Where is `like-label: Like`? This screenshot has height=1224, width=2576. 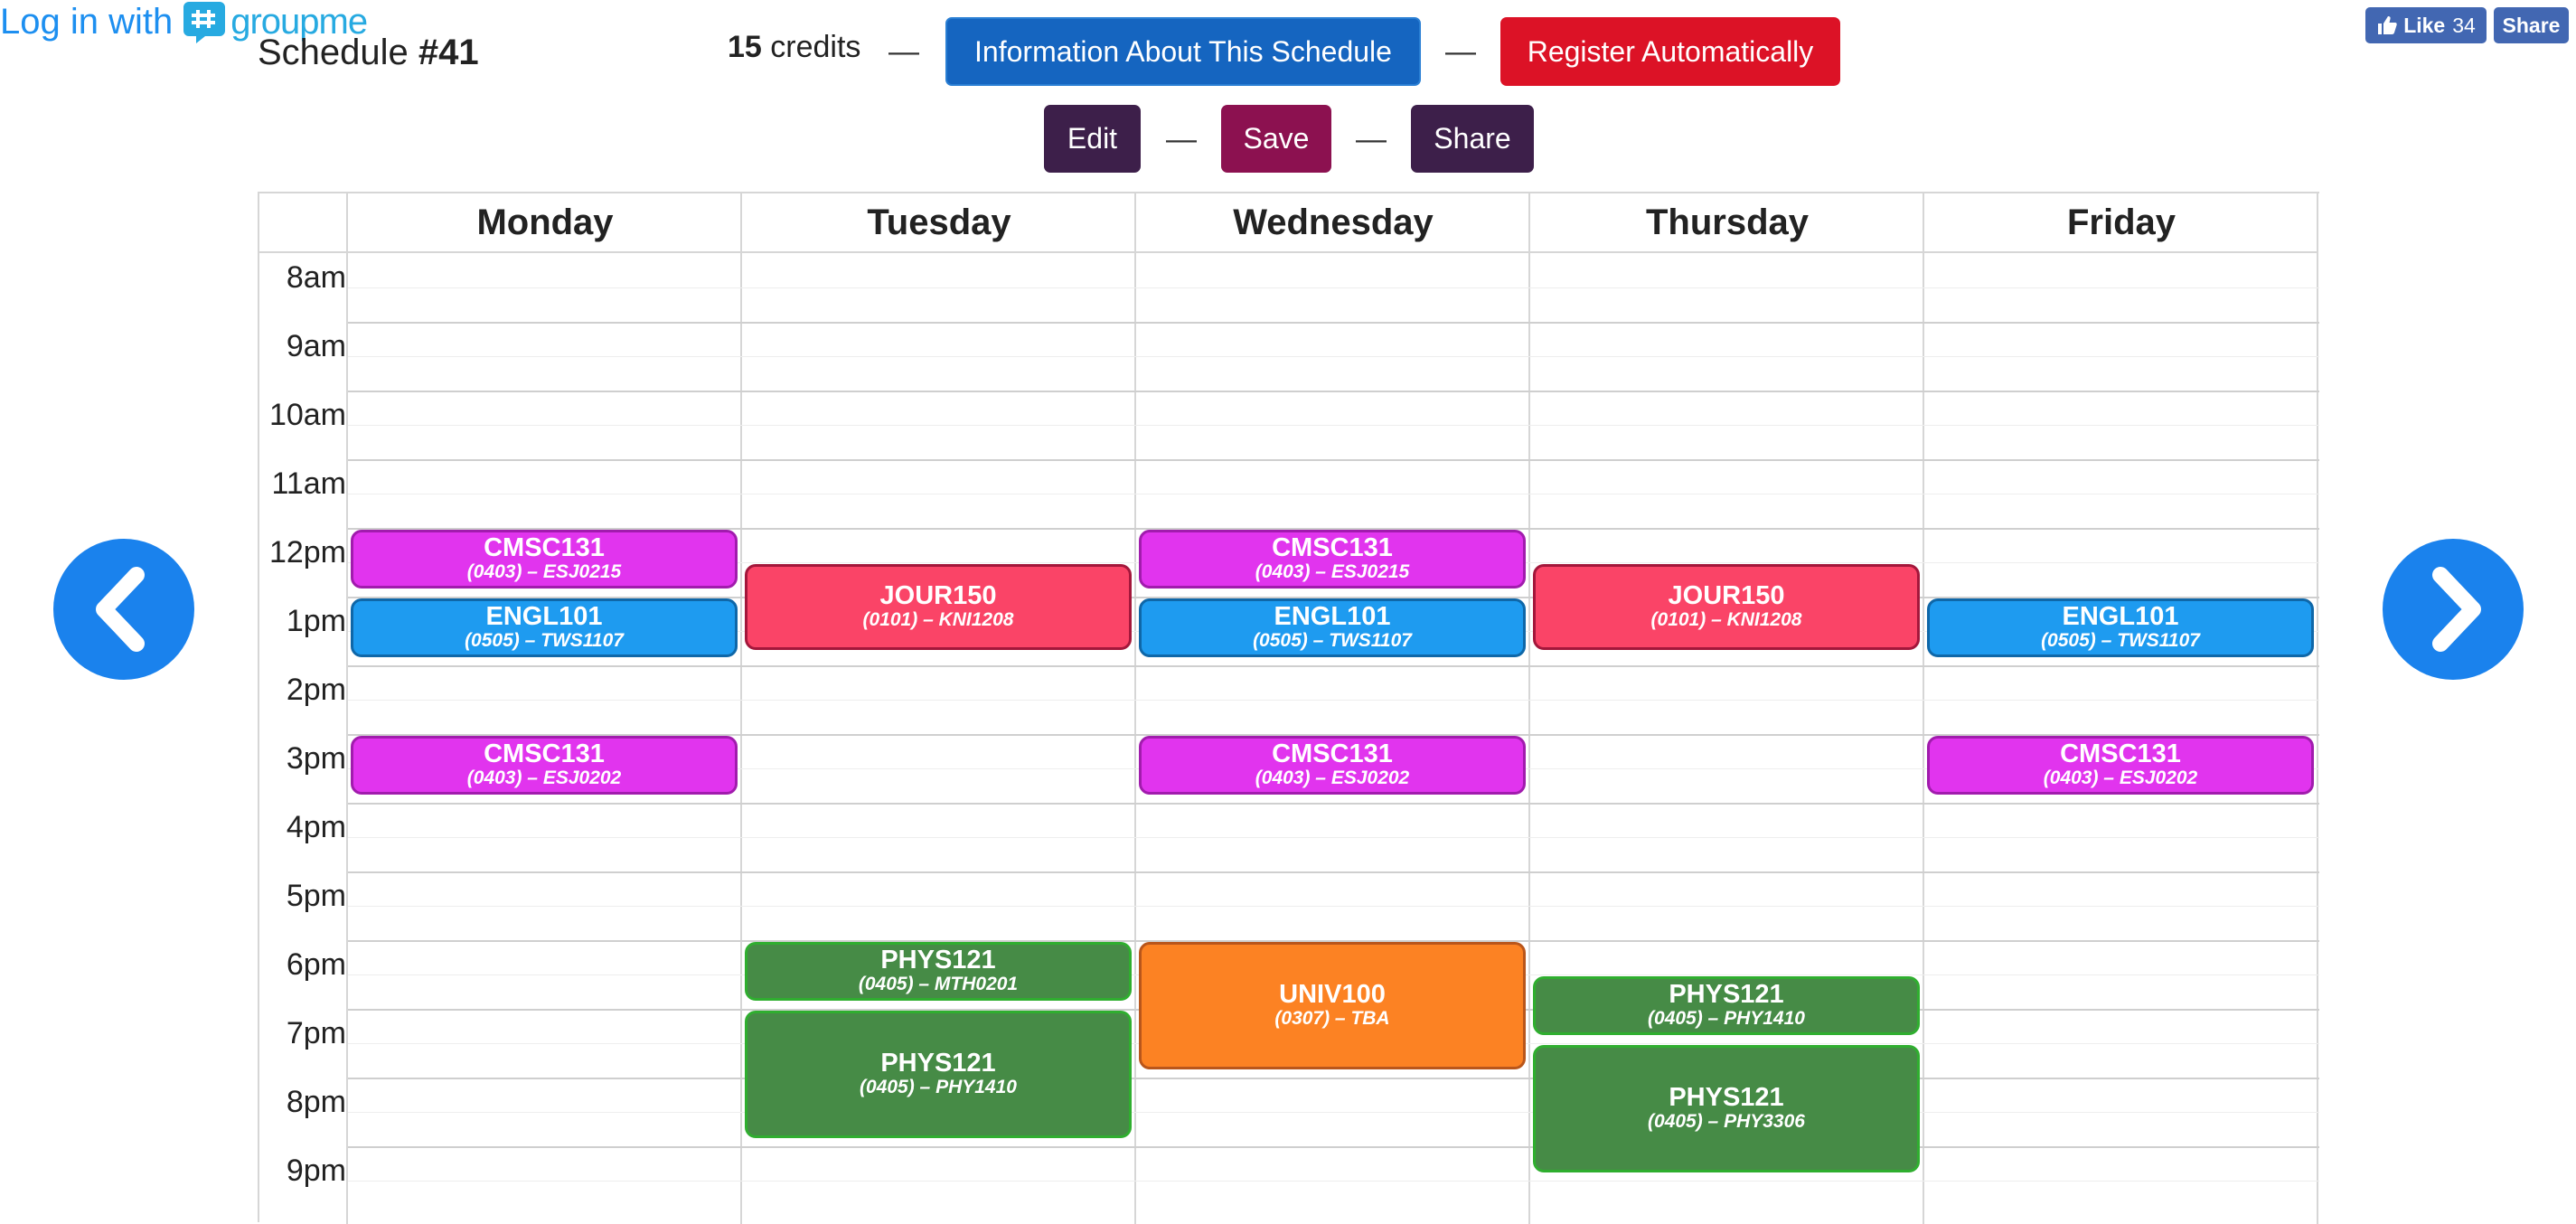 like-label: Like is located at coordinates (2424, 25).